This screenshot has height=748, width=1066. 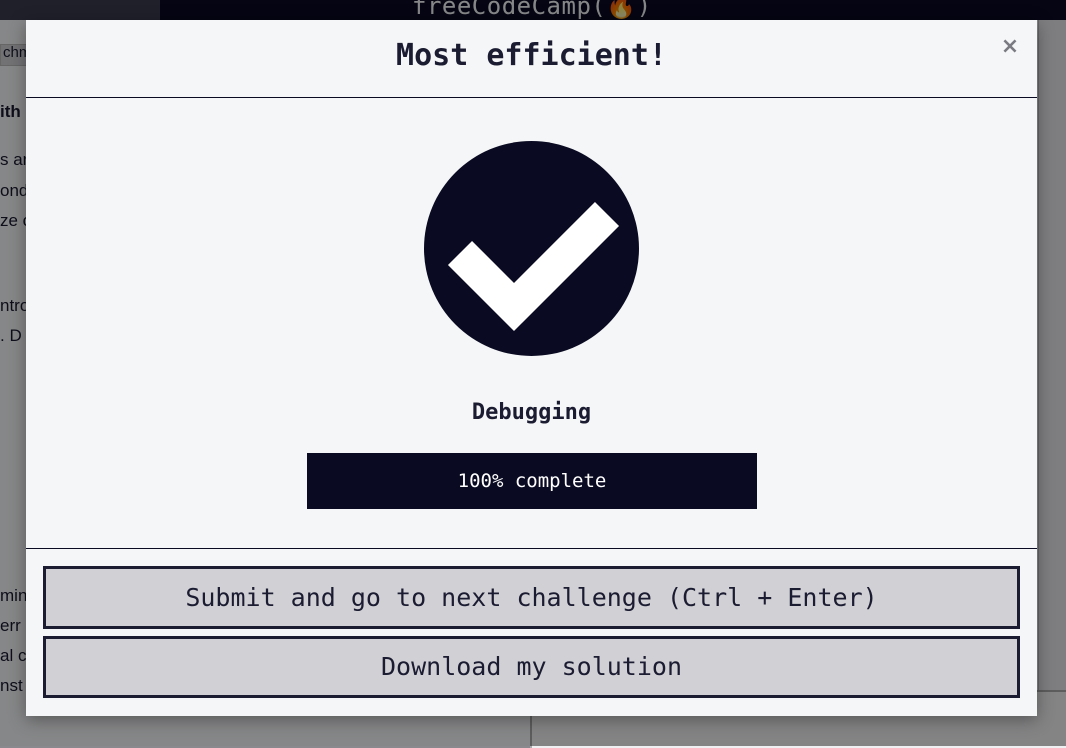 I want to click on challenge-name: Debugging, so click(x=531, y=412).